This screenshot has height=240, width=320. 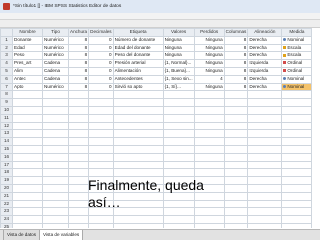 I want to click on empty-row: 24, so click(x=156, y=219).